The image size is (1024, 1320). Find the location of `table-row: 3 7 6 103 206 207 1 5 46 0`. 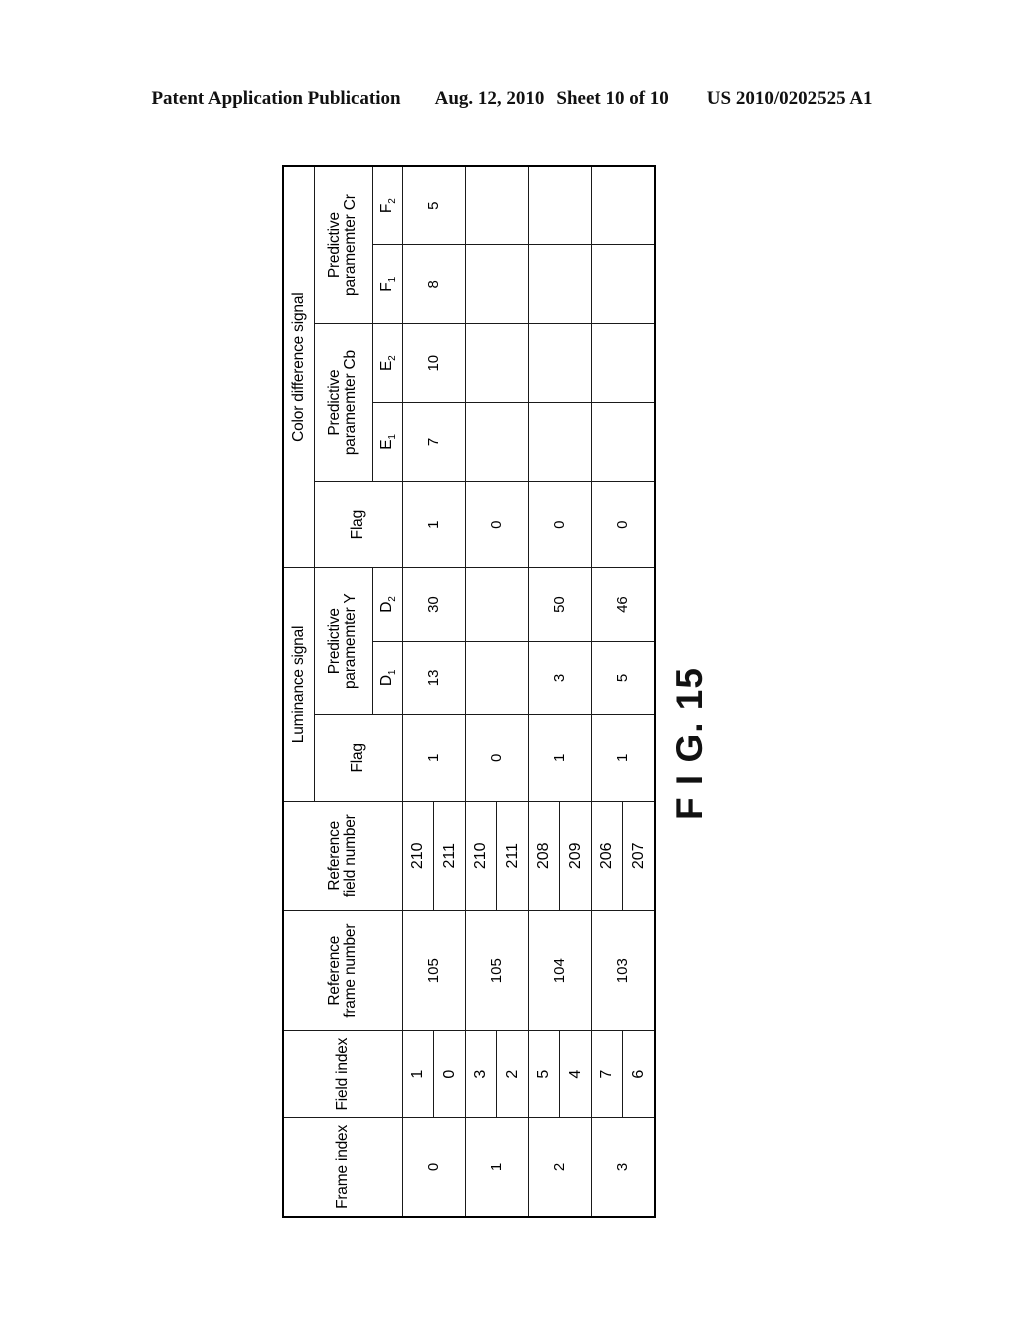

table-row: 3 7 6 103 206 207 1 5 46 0 is located at coordinates (623, 691).